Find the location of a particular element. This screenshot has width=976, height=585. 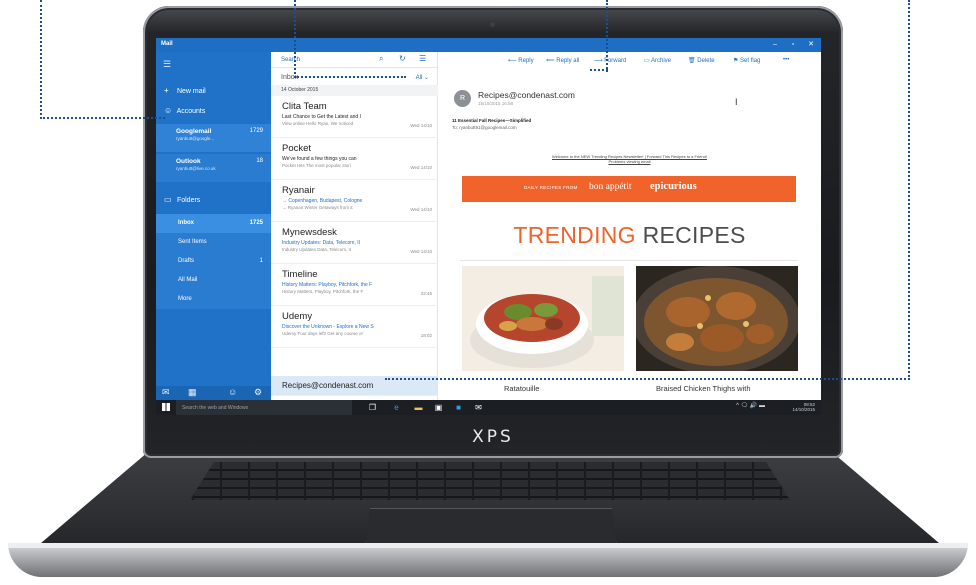

folder-all-mail: All Mail is located at coordinates (213, 280).